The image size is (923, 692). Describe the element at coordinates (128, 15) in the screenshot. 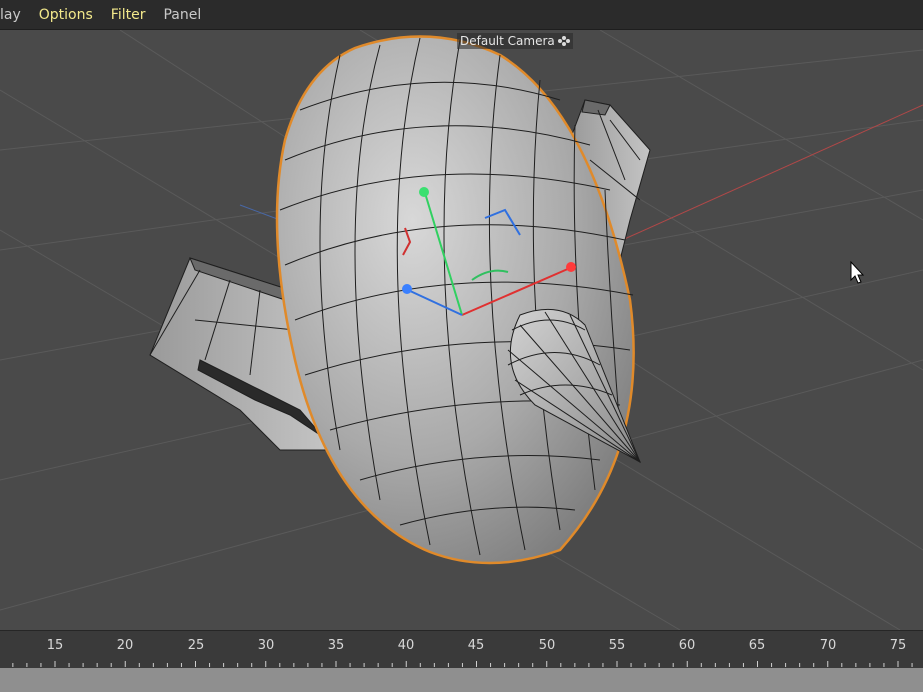

I see `menu-filter: Filter` at that location.